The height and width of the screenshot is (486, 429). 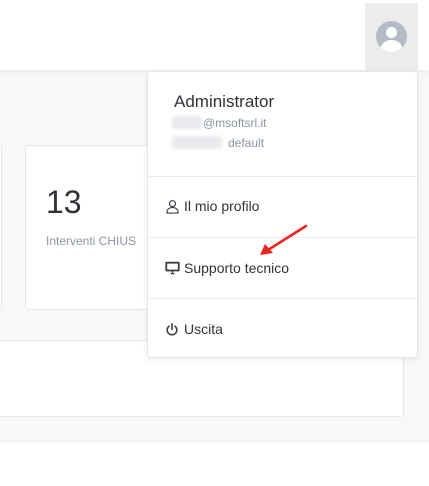 I want to click on user-menu-toggle, so click(x=391, y=36).